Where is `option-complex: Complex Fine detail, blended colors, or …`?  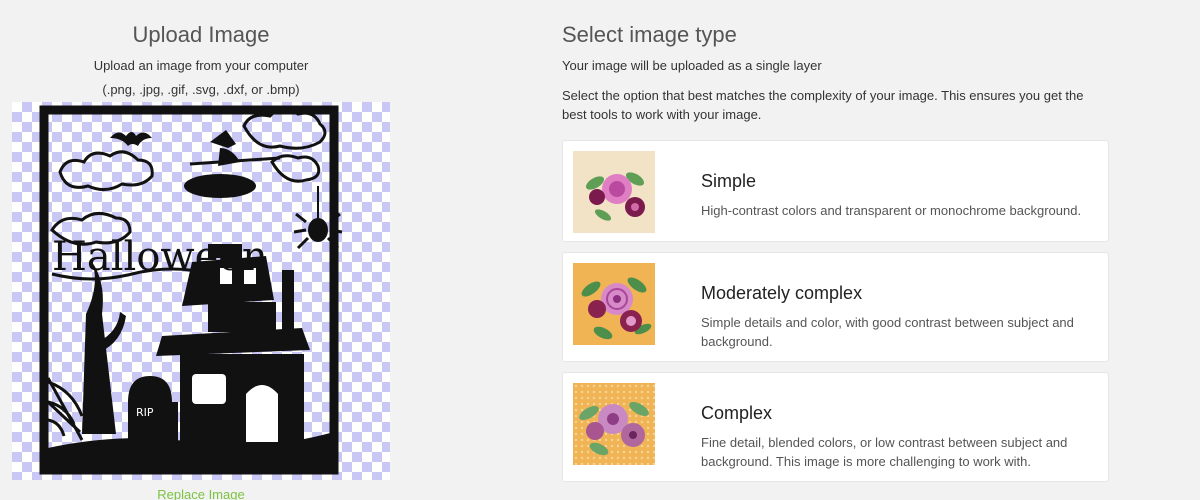 option-complex: Complex Fine detail, blended colors, or … is located at coordinates (835, 427).